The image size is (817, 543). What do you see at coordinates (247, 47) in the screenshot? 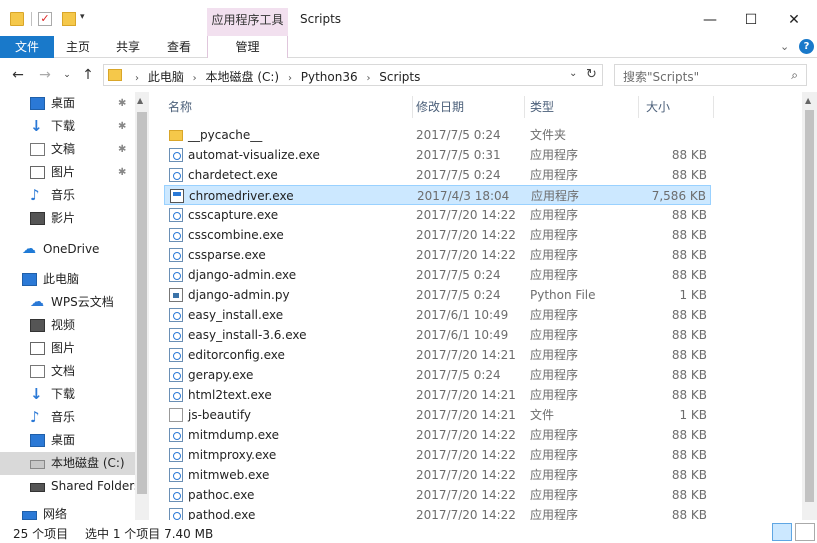
I see `tab-manage: 管理` at bounding box center [247, 47].